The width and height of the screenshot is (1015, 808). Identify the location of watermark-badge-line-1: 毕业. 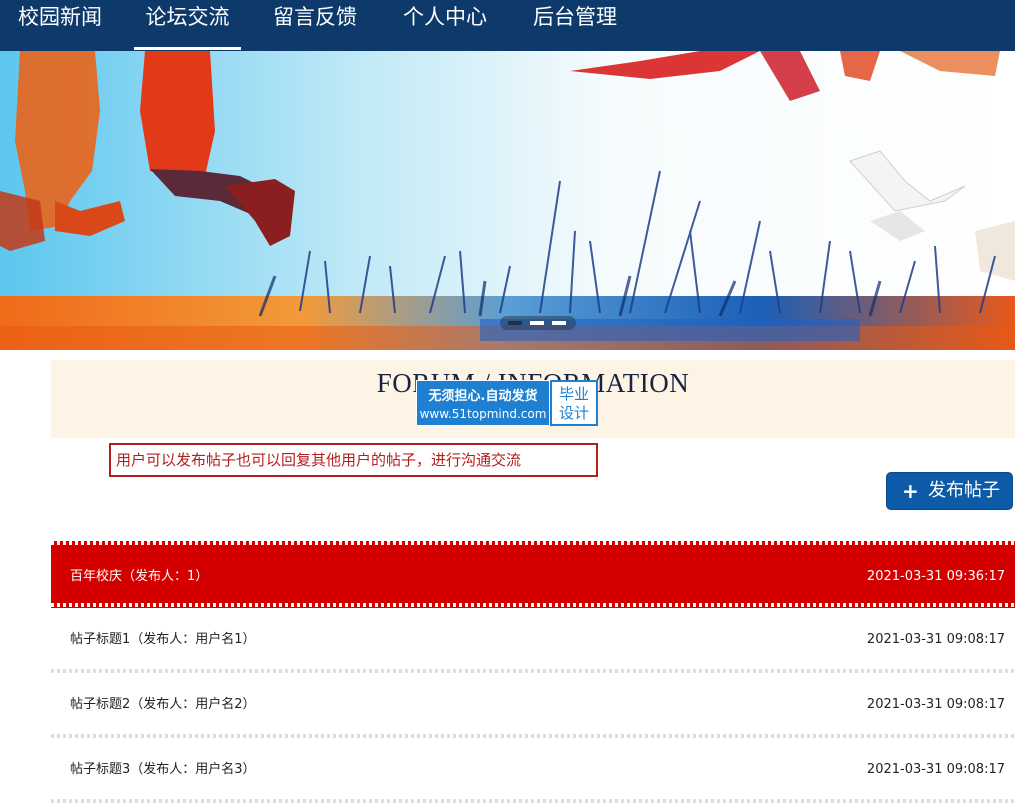
(573, 394).